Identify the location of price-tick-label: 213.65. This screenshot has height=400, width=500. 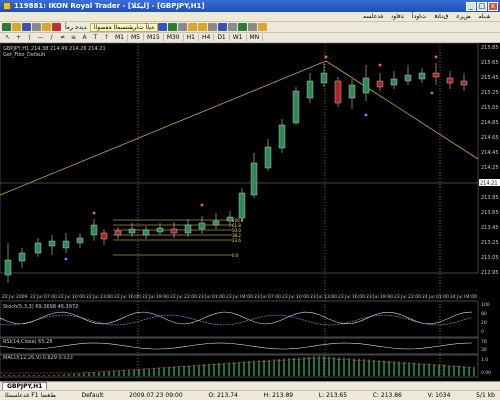
(490, 213).